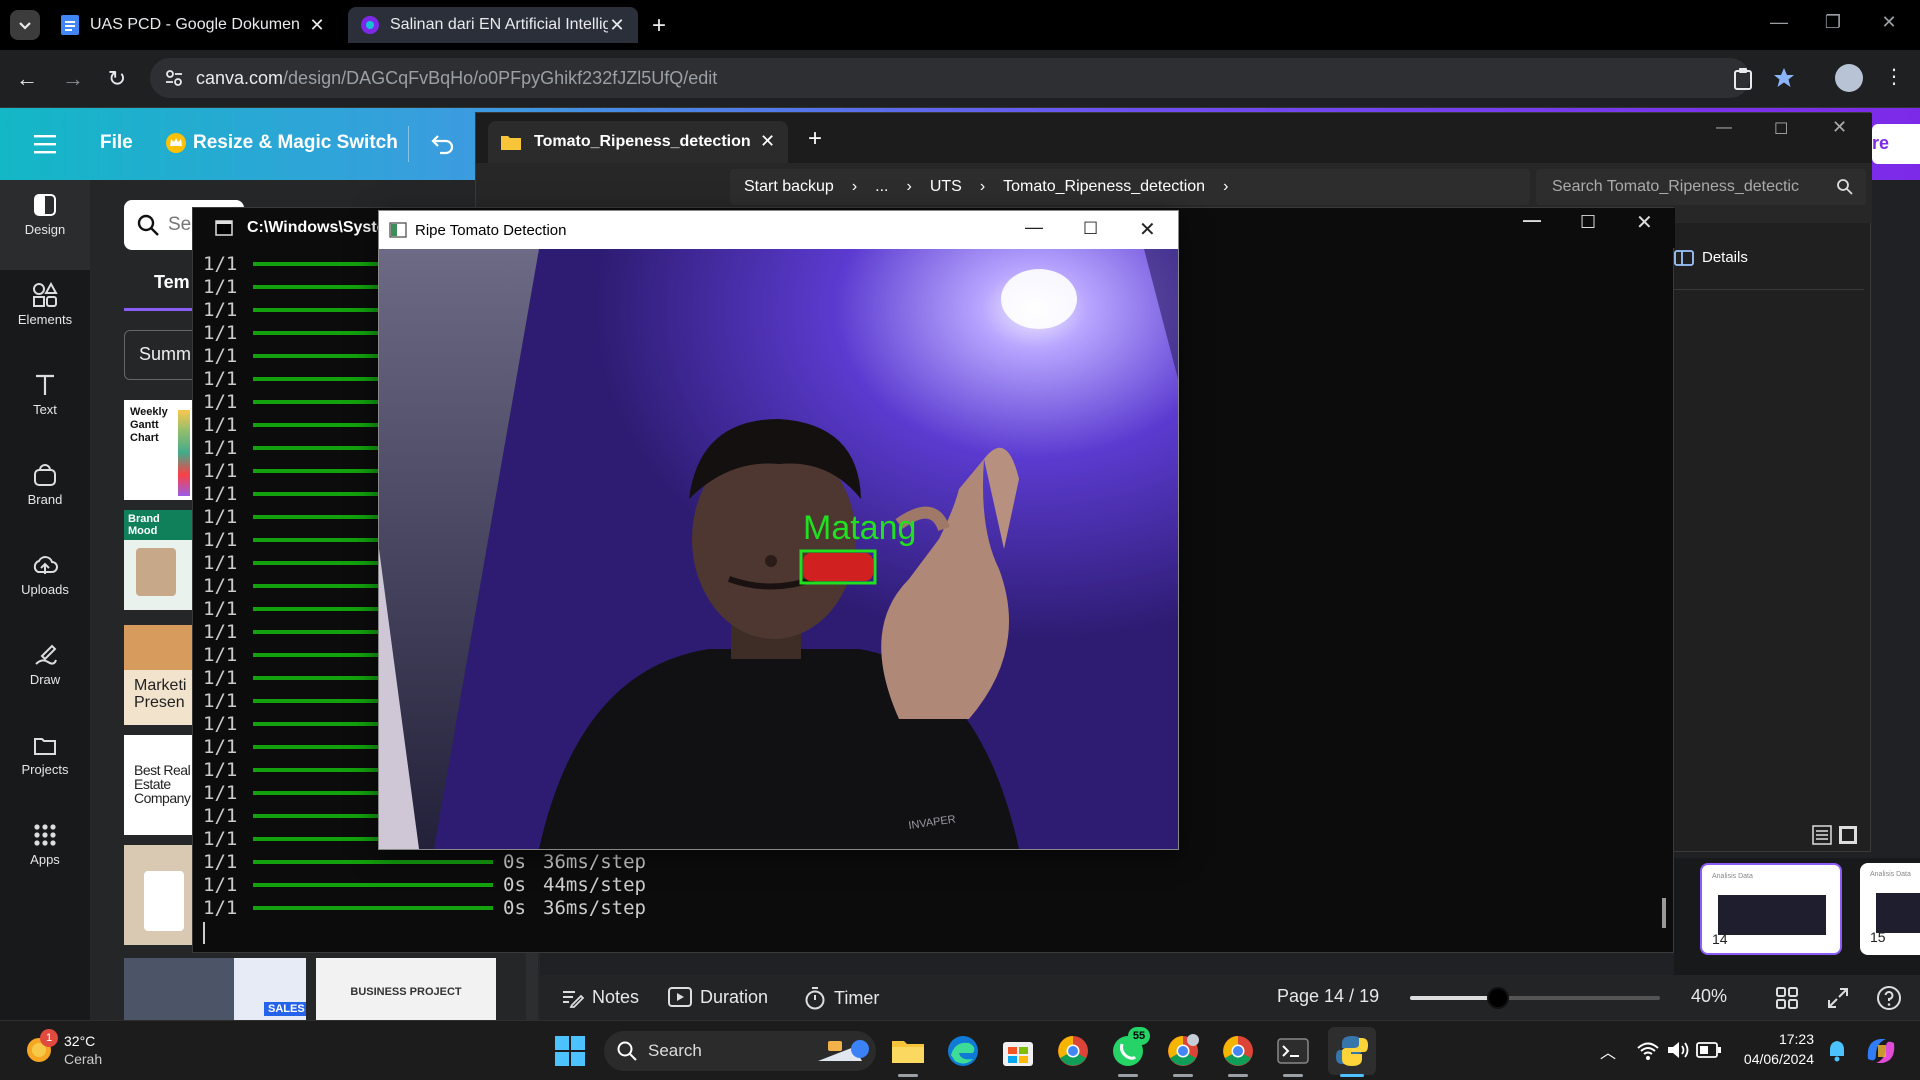 This screenshot has width=1920, height=1080. What do you see at coordinates (1848, 835) in the screenshot?
I see `tiles-view-icon` at bounding box center [1848, 835].